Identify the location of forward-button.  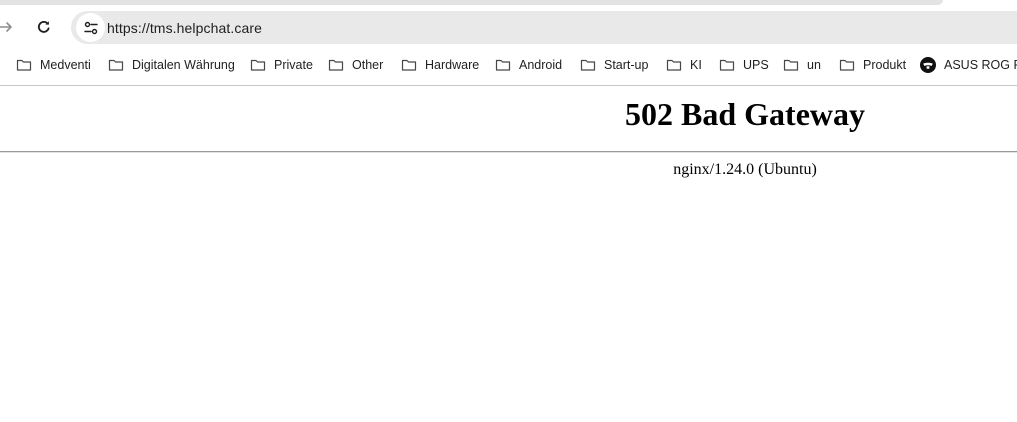
(9, 27).